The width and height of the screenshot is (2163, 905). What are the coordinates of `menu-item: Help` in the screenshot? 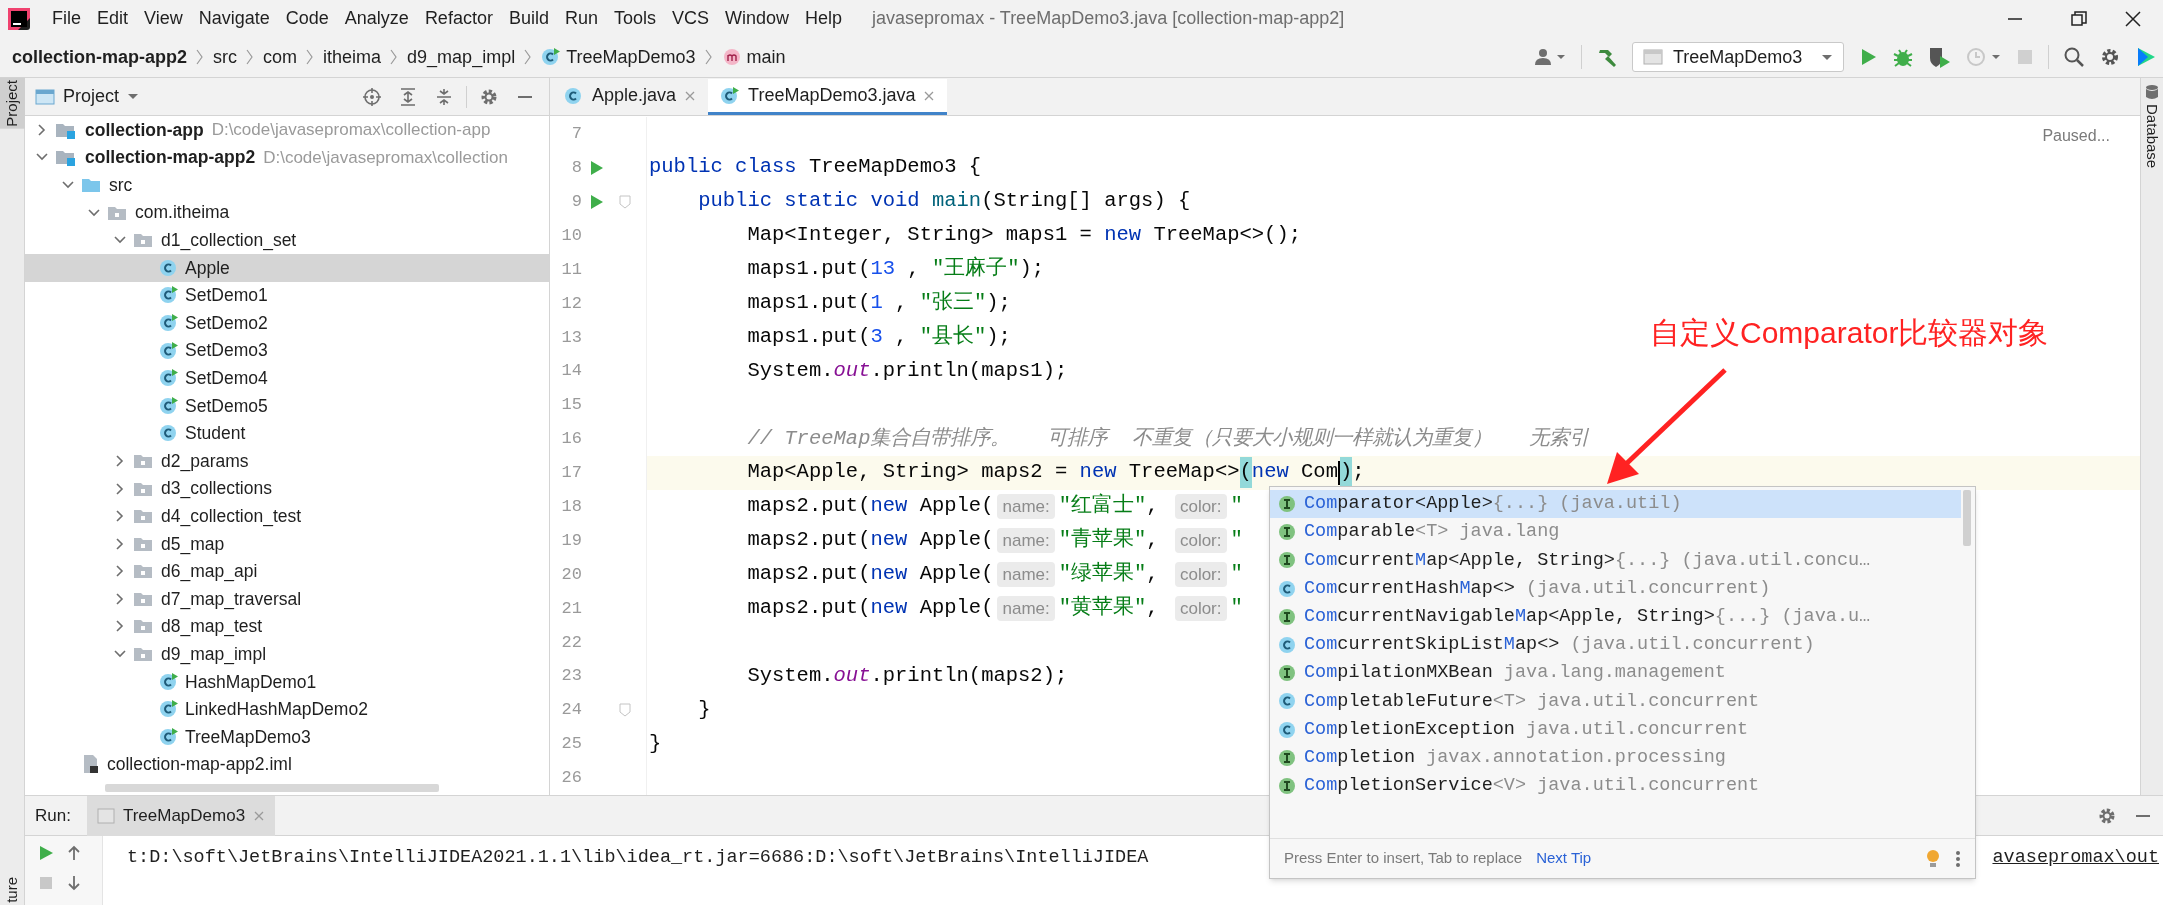 It's located at (824, 18).